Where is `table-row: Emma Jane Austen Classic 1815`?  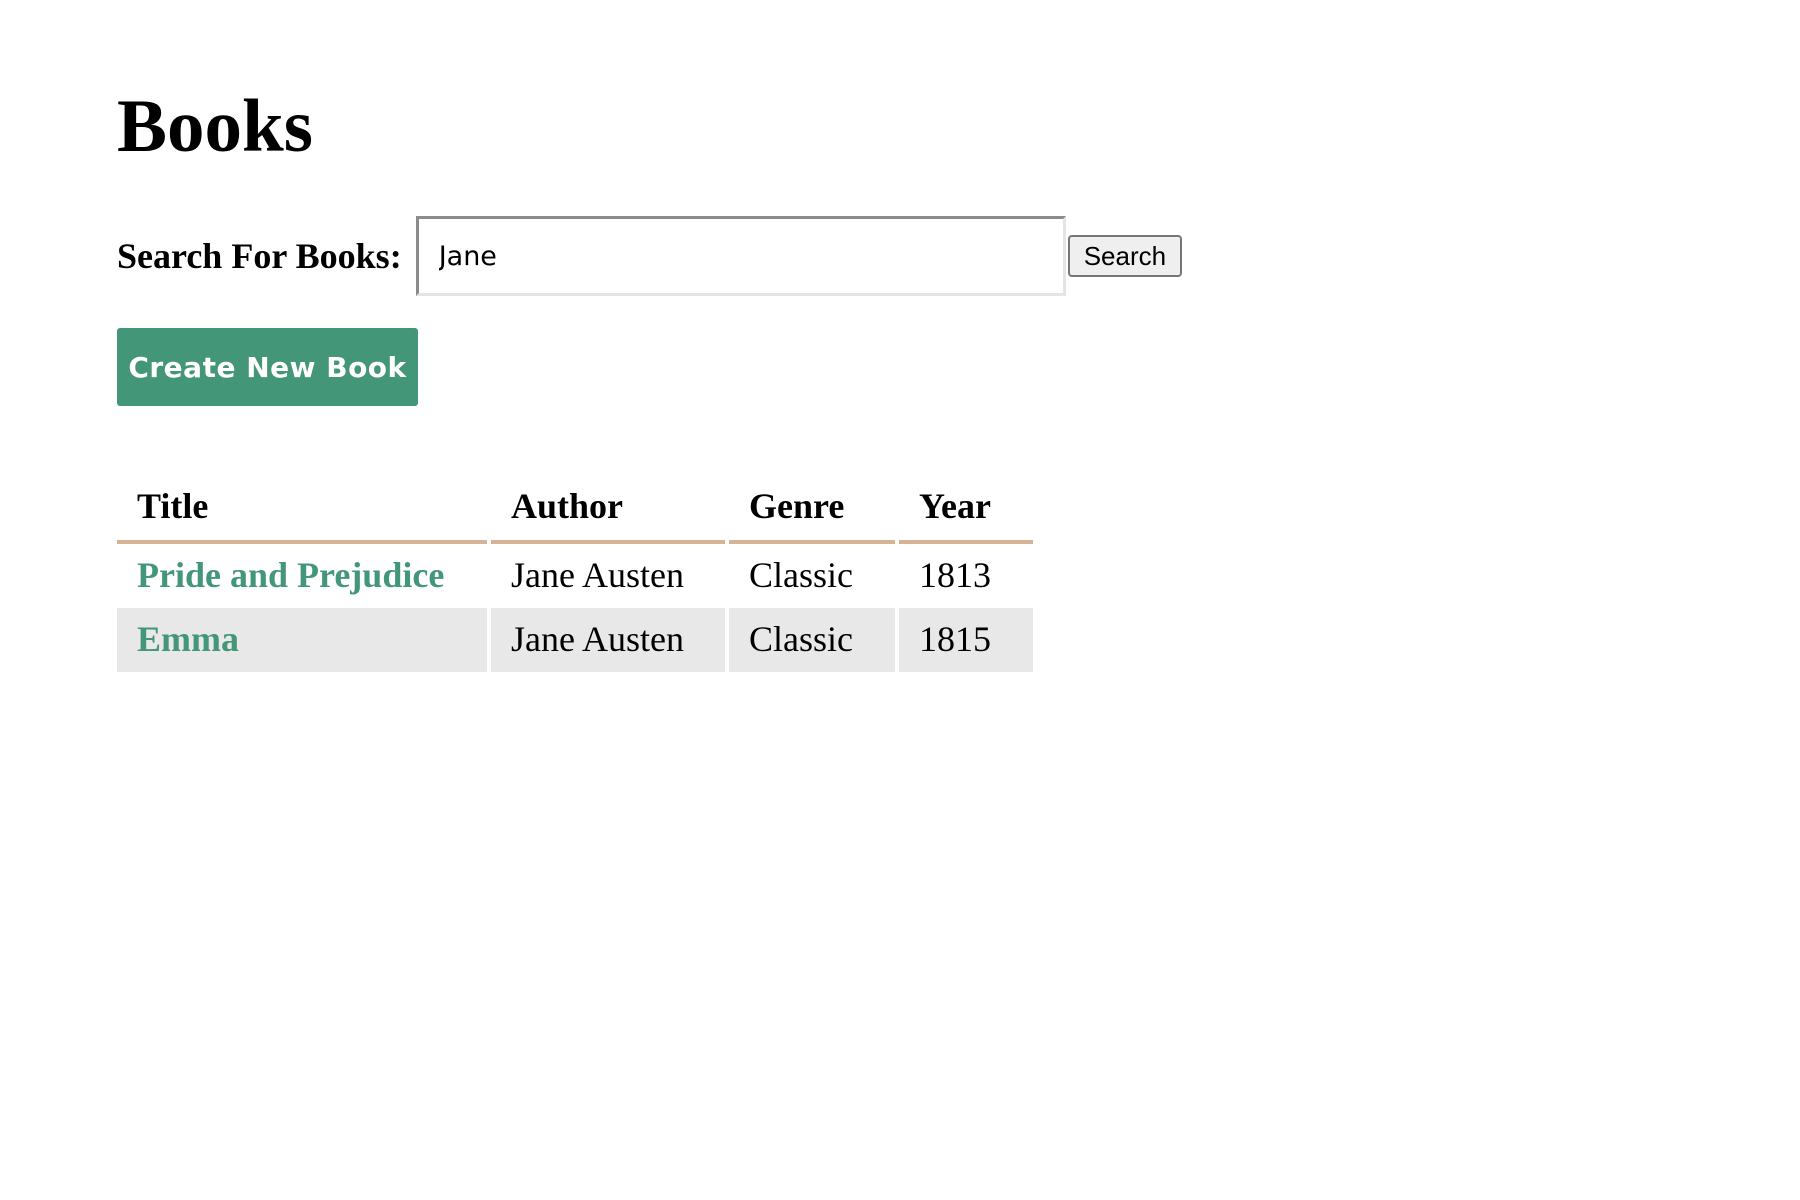 table-row: Emma Jane Austen Classic 1815 is located at coordinates (575, 640).